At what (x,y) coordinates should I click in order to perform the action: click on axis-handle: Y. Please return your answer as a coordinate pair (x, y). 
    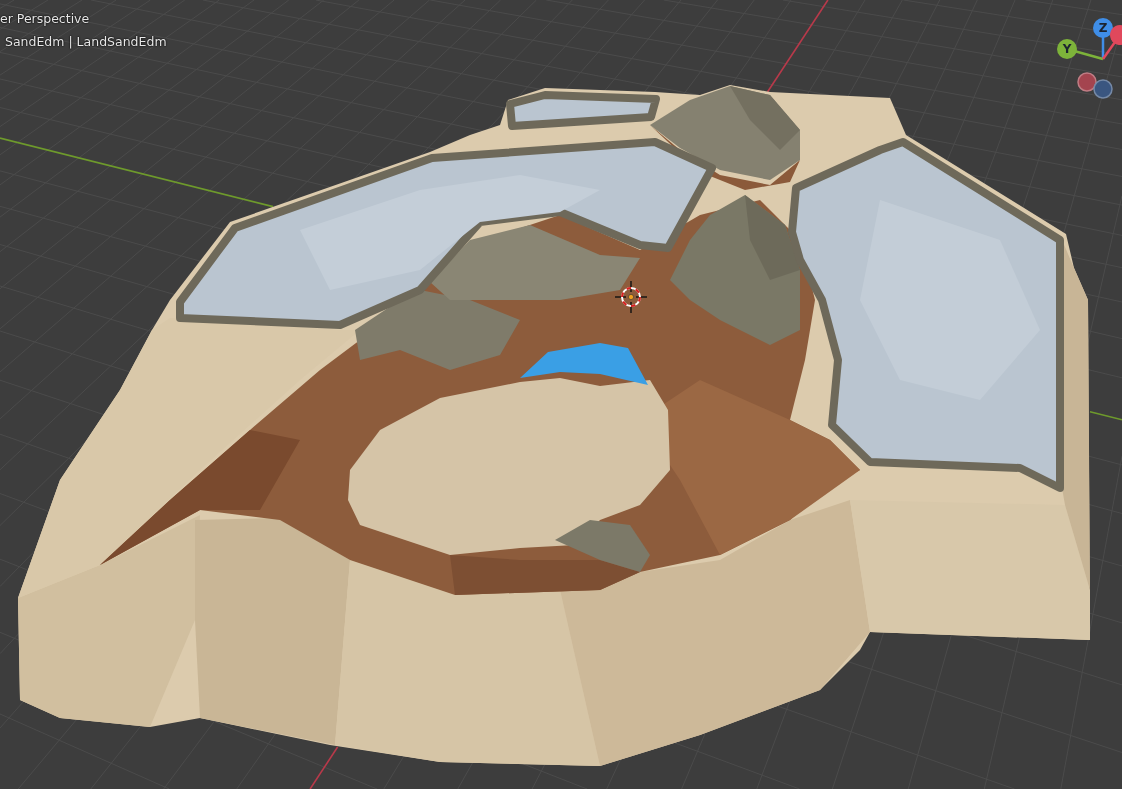
    Looking at the image, I should click on (1080, 50).